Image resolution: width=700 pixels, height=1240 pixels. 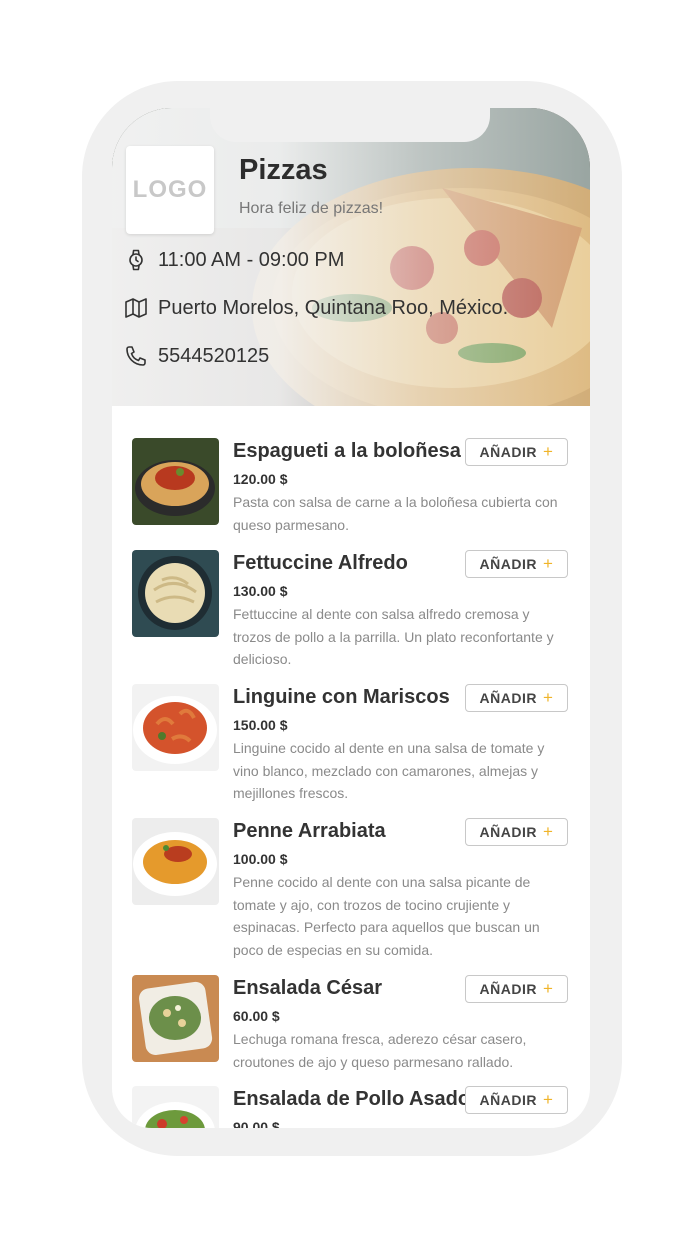 What do you see at coordinates (251, 259) in the screenshot?
I see `hours-text: 11:00 AM - 09:00 PM` at bounding box center [251, 259].